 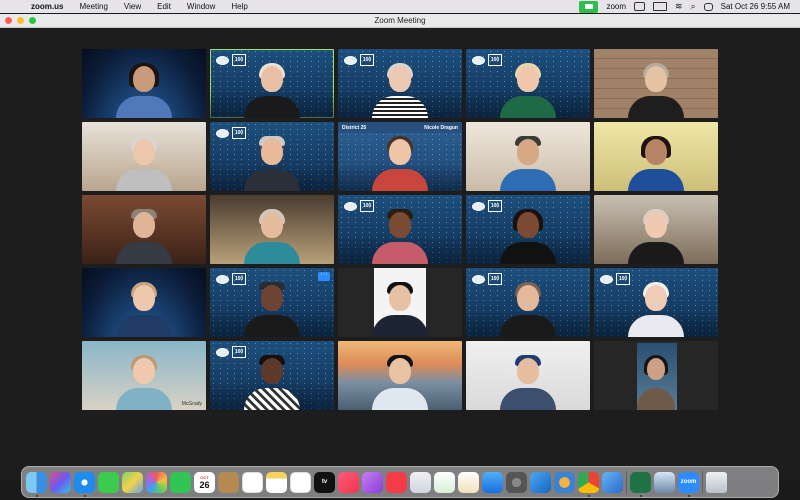 I want to click on battery-icon, so click(x=660, y=6).